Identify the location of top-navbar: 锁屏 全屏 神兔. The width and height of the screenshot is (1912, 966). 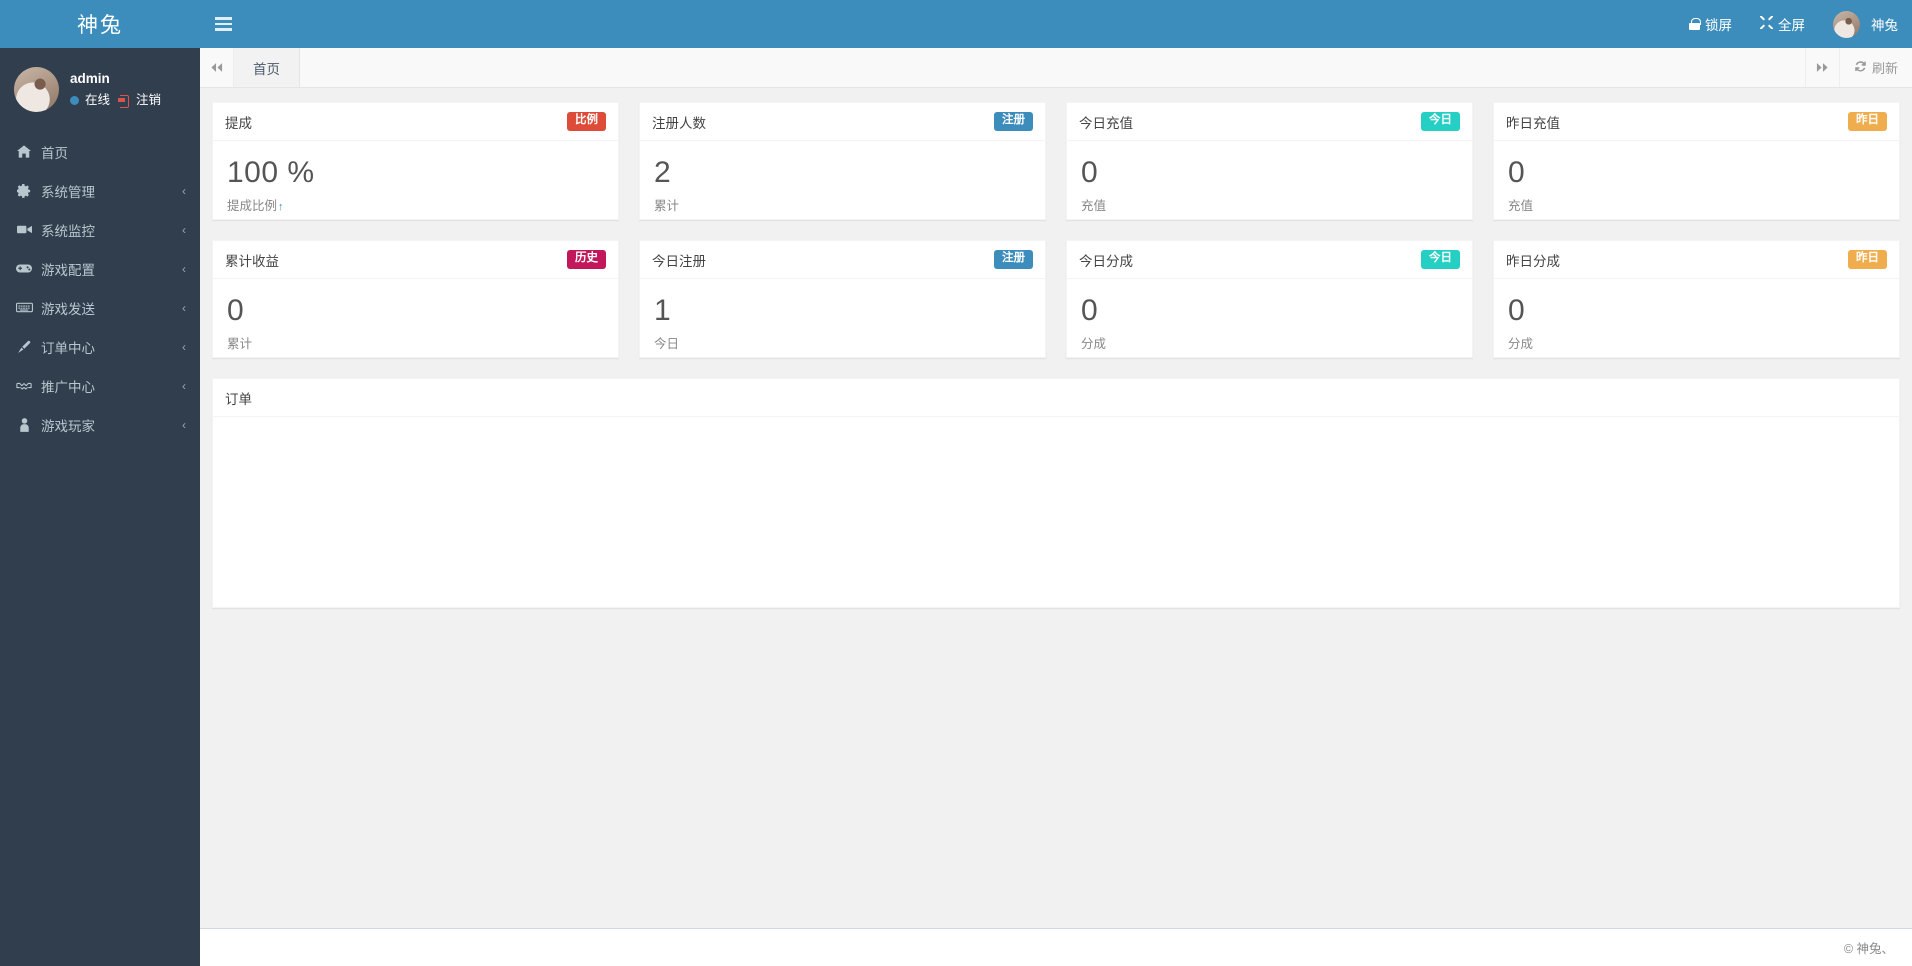
(1056, 24).